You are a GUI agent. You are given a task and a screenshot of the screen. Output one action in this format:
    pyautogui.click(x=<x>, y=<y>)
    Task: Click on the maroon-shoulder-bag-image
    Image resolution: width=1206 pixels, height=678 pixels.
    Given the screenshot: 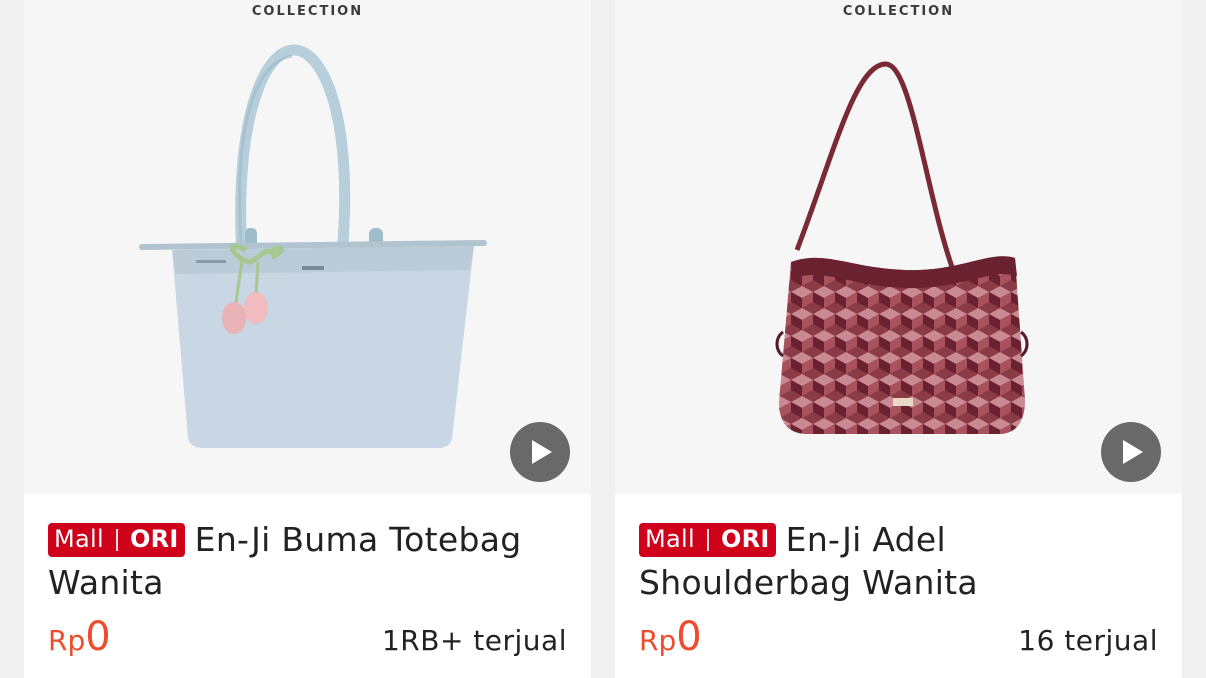 What is the action you would take?
    pyautogui.click(x=902, y=247)
    